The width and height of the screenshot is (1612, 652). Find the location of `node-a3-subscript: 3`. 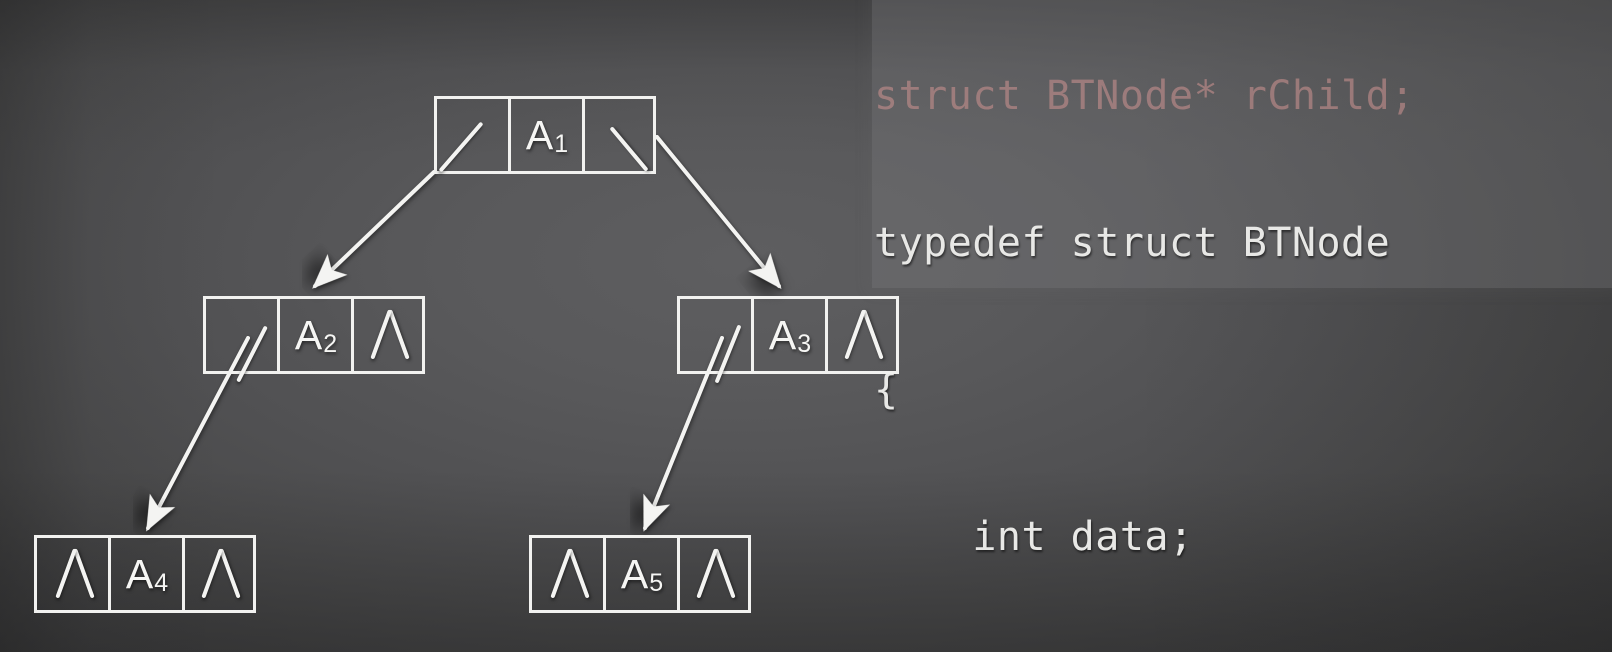

node-a3-subscript: 3 is located at coordinates (804, 343).